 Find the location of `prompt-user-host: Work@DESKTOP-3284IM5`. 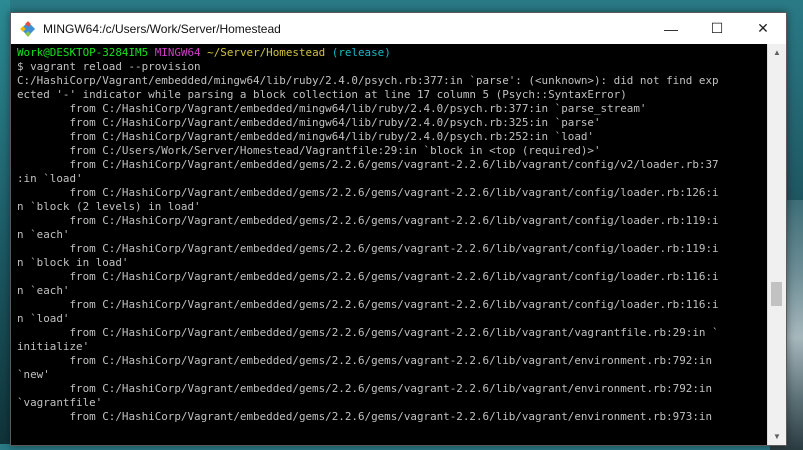

prompt-user-host: Work@DESKTOP-3284IM5 is located at coordinates (83, 52).